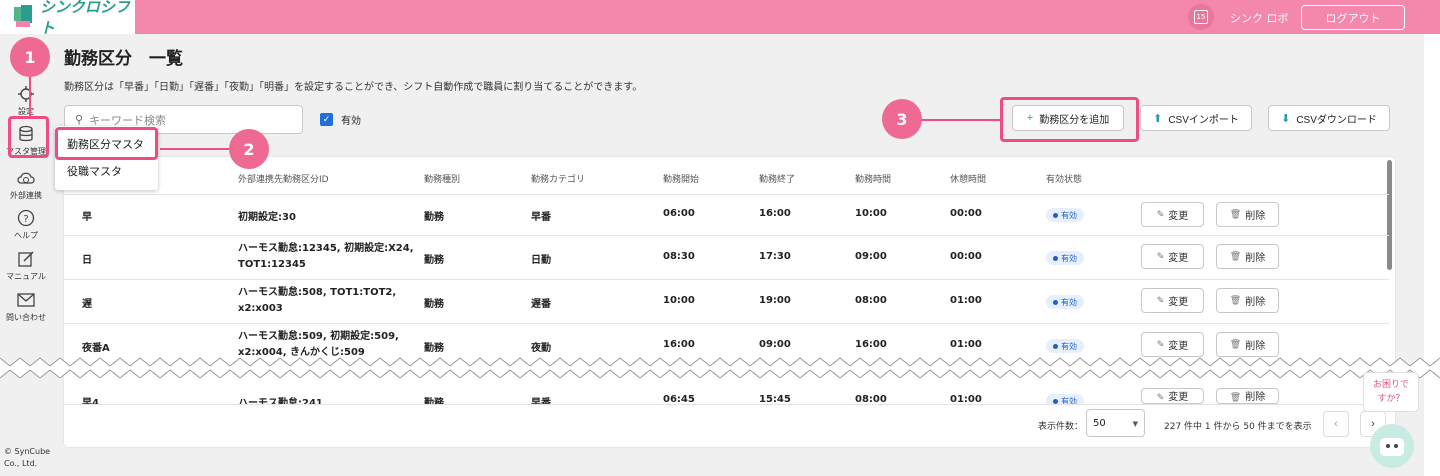 Image resolution: width=1440 pixels, height=476 pixels. I want to click on cell-start: 10:00, so click(679, 300).